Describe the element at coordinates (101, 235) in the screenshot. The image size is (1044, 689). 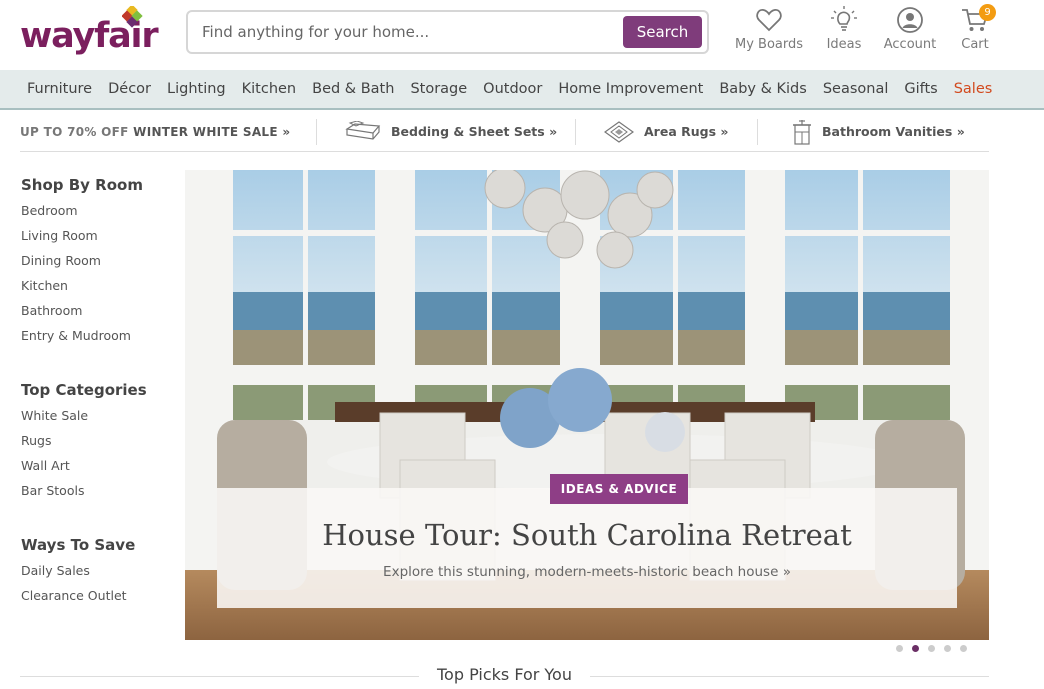
I see `sidebar-item-living-room: Living Room` at that location.